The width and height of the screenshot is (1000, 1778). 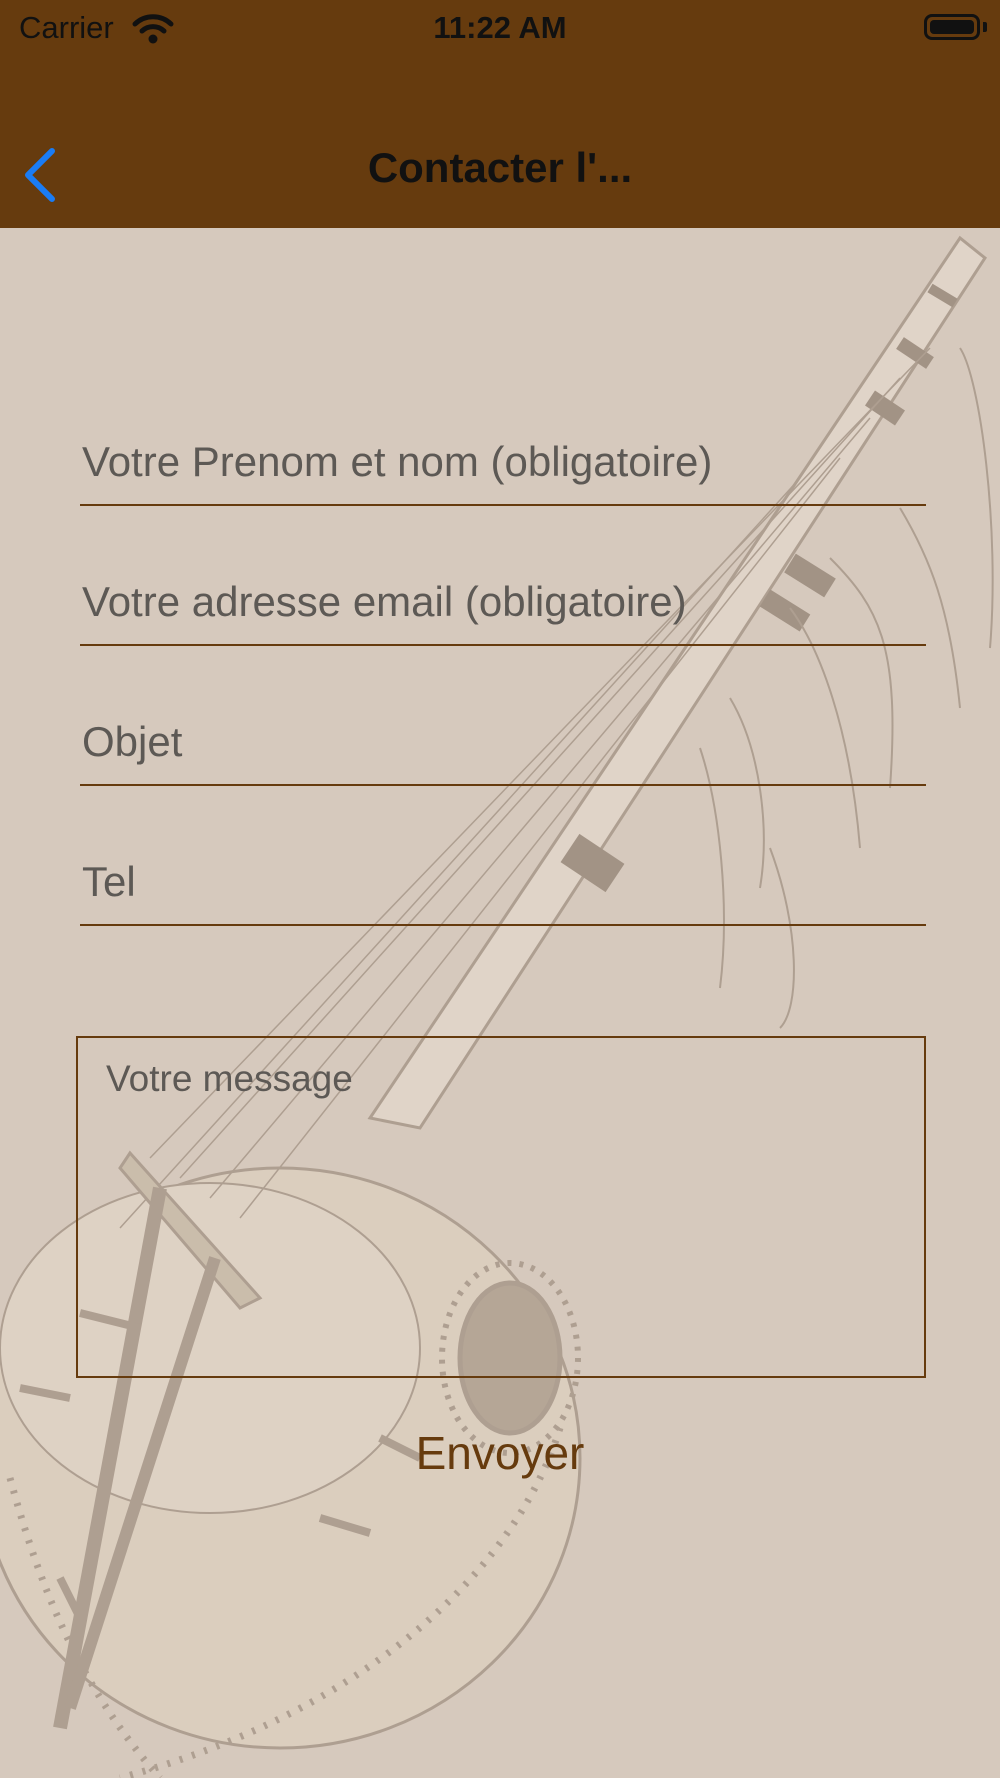 I want to click on status-bar: Carrier 11:22 AM, so click(x=500, y=30).